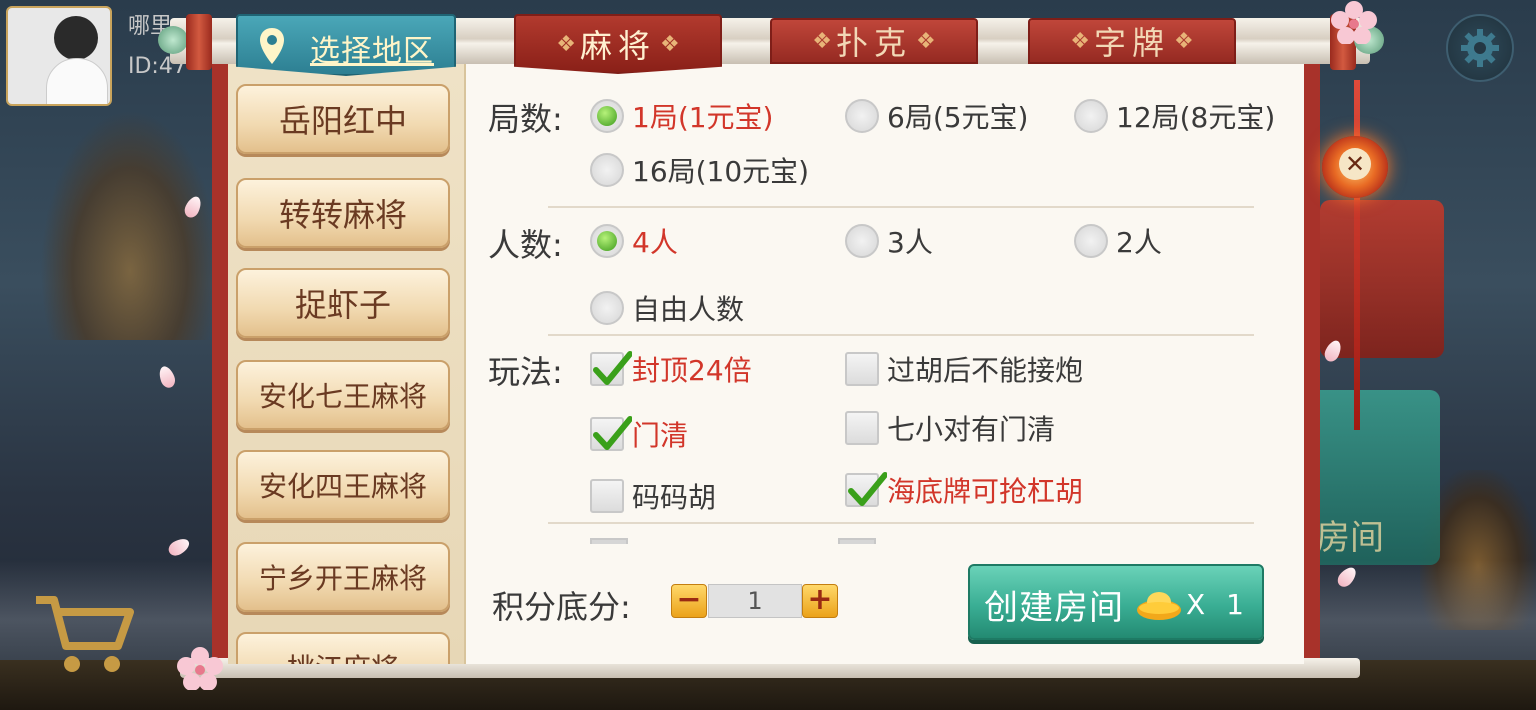 This screenshot has height=710, width=1536. I want to click on rounds-option-6: 6局(5元宝), so click(936, 116).